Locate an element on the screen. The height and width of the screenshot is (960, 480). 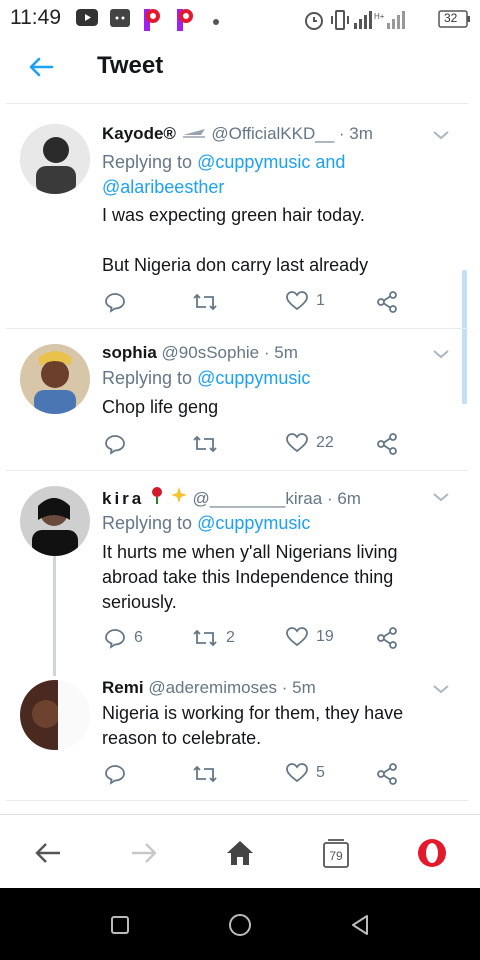
tweet-actions: 6 2 19 is located at coordinates (254, 639).